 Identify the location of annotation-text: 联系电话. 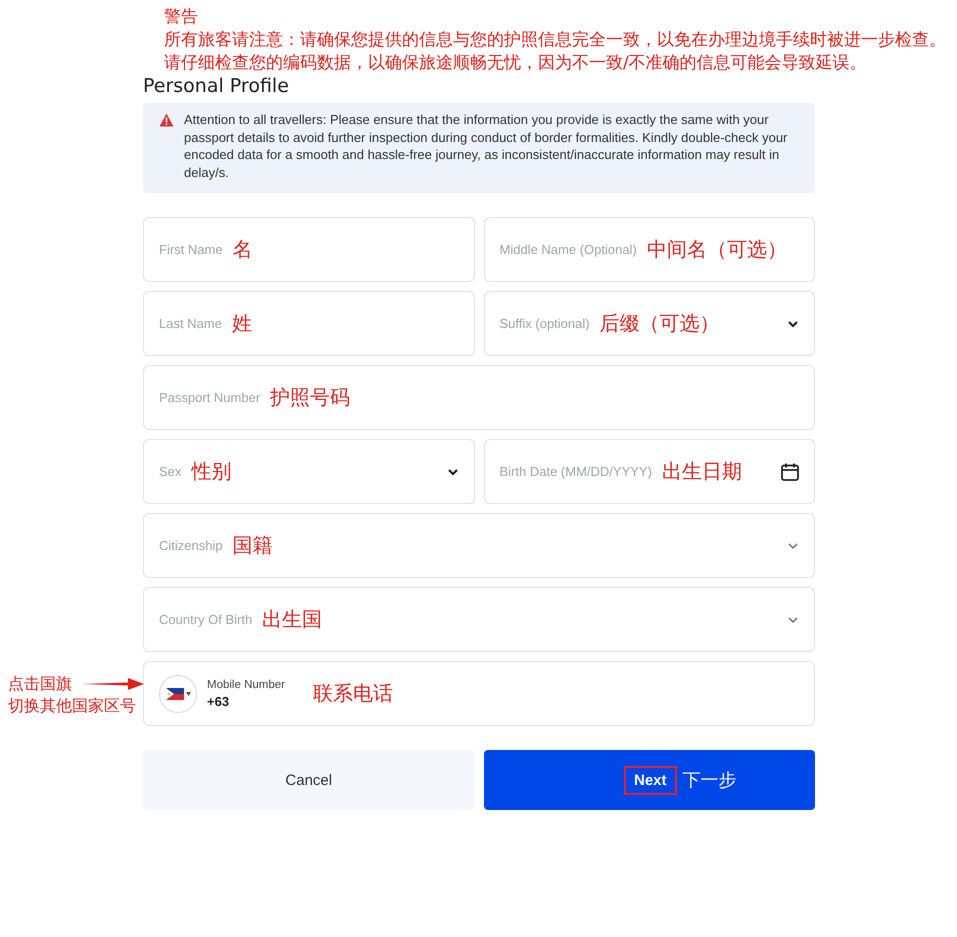
(352, 693).